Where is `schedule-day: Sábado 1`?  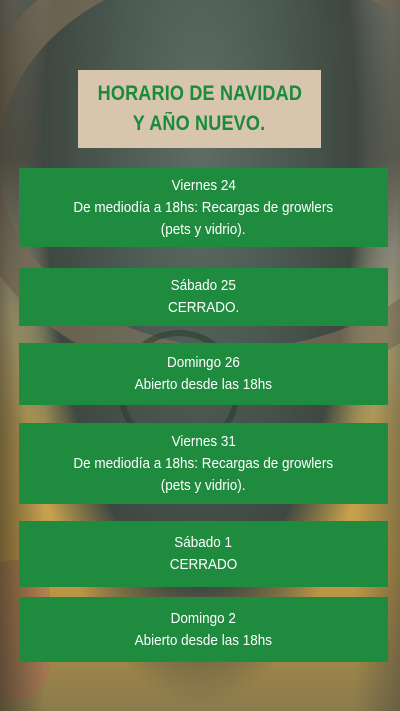
schedule-day: Sábado 1 is located at coordinates (203, 542).